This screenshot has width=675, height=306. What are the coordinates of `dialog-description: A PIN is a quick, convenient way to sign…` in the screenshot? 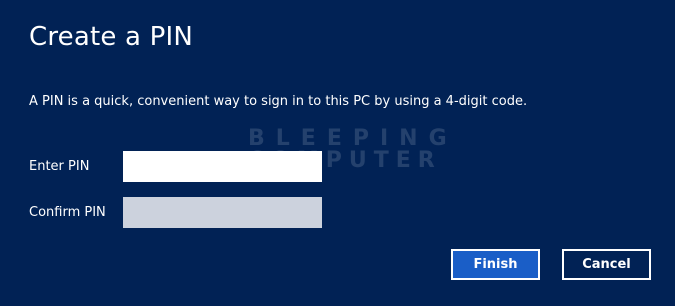 It's located at (278, 101).